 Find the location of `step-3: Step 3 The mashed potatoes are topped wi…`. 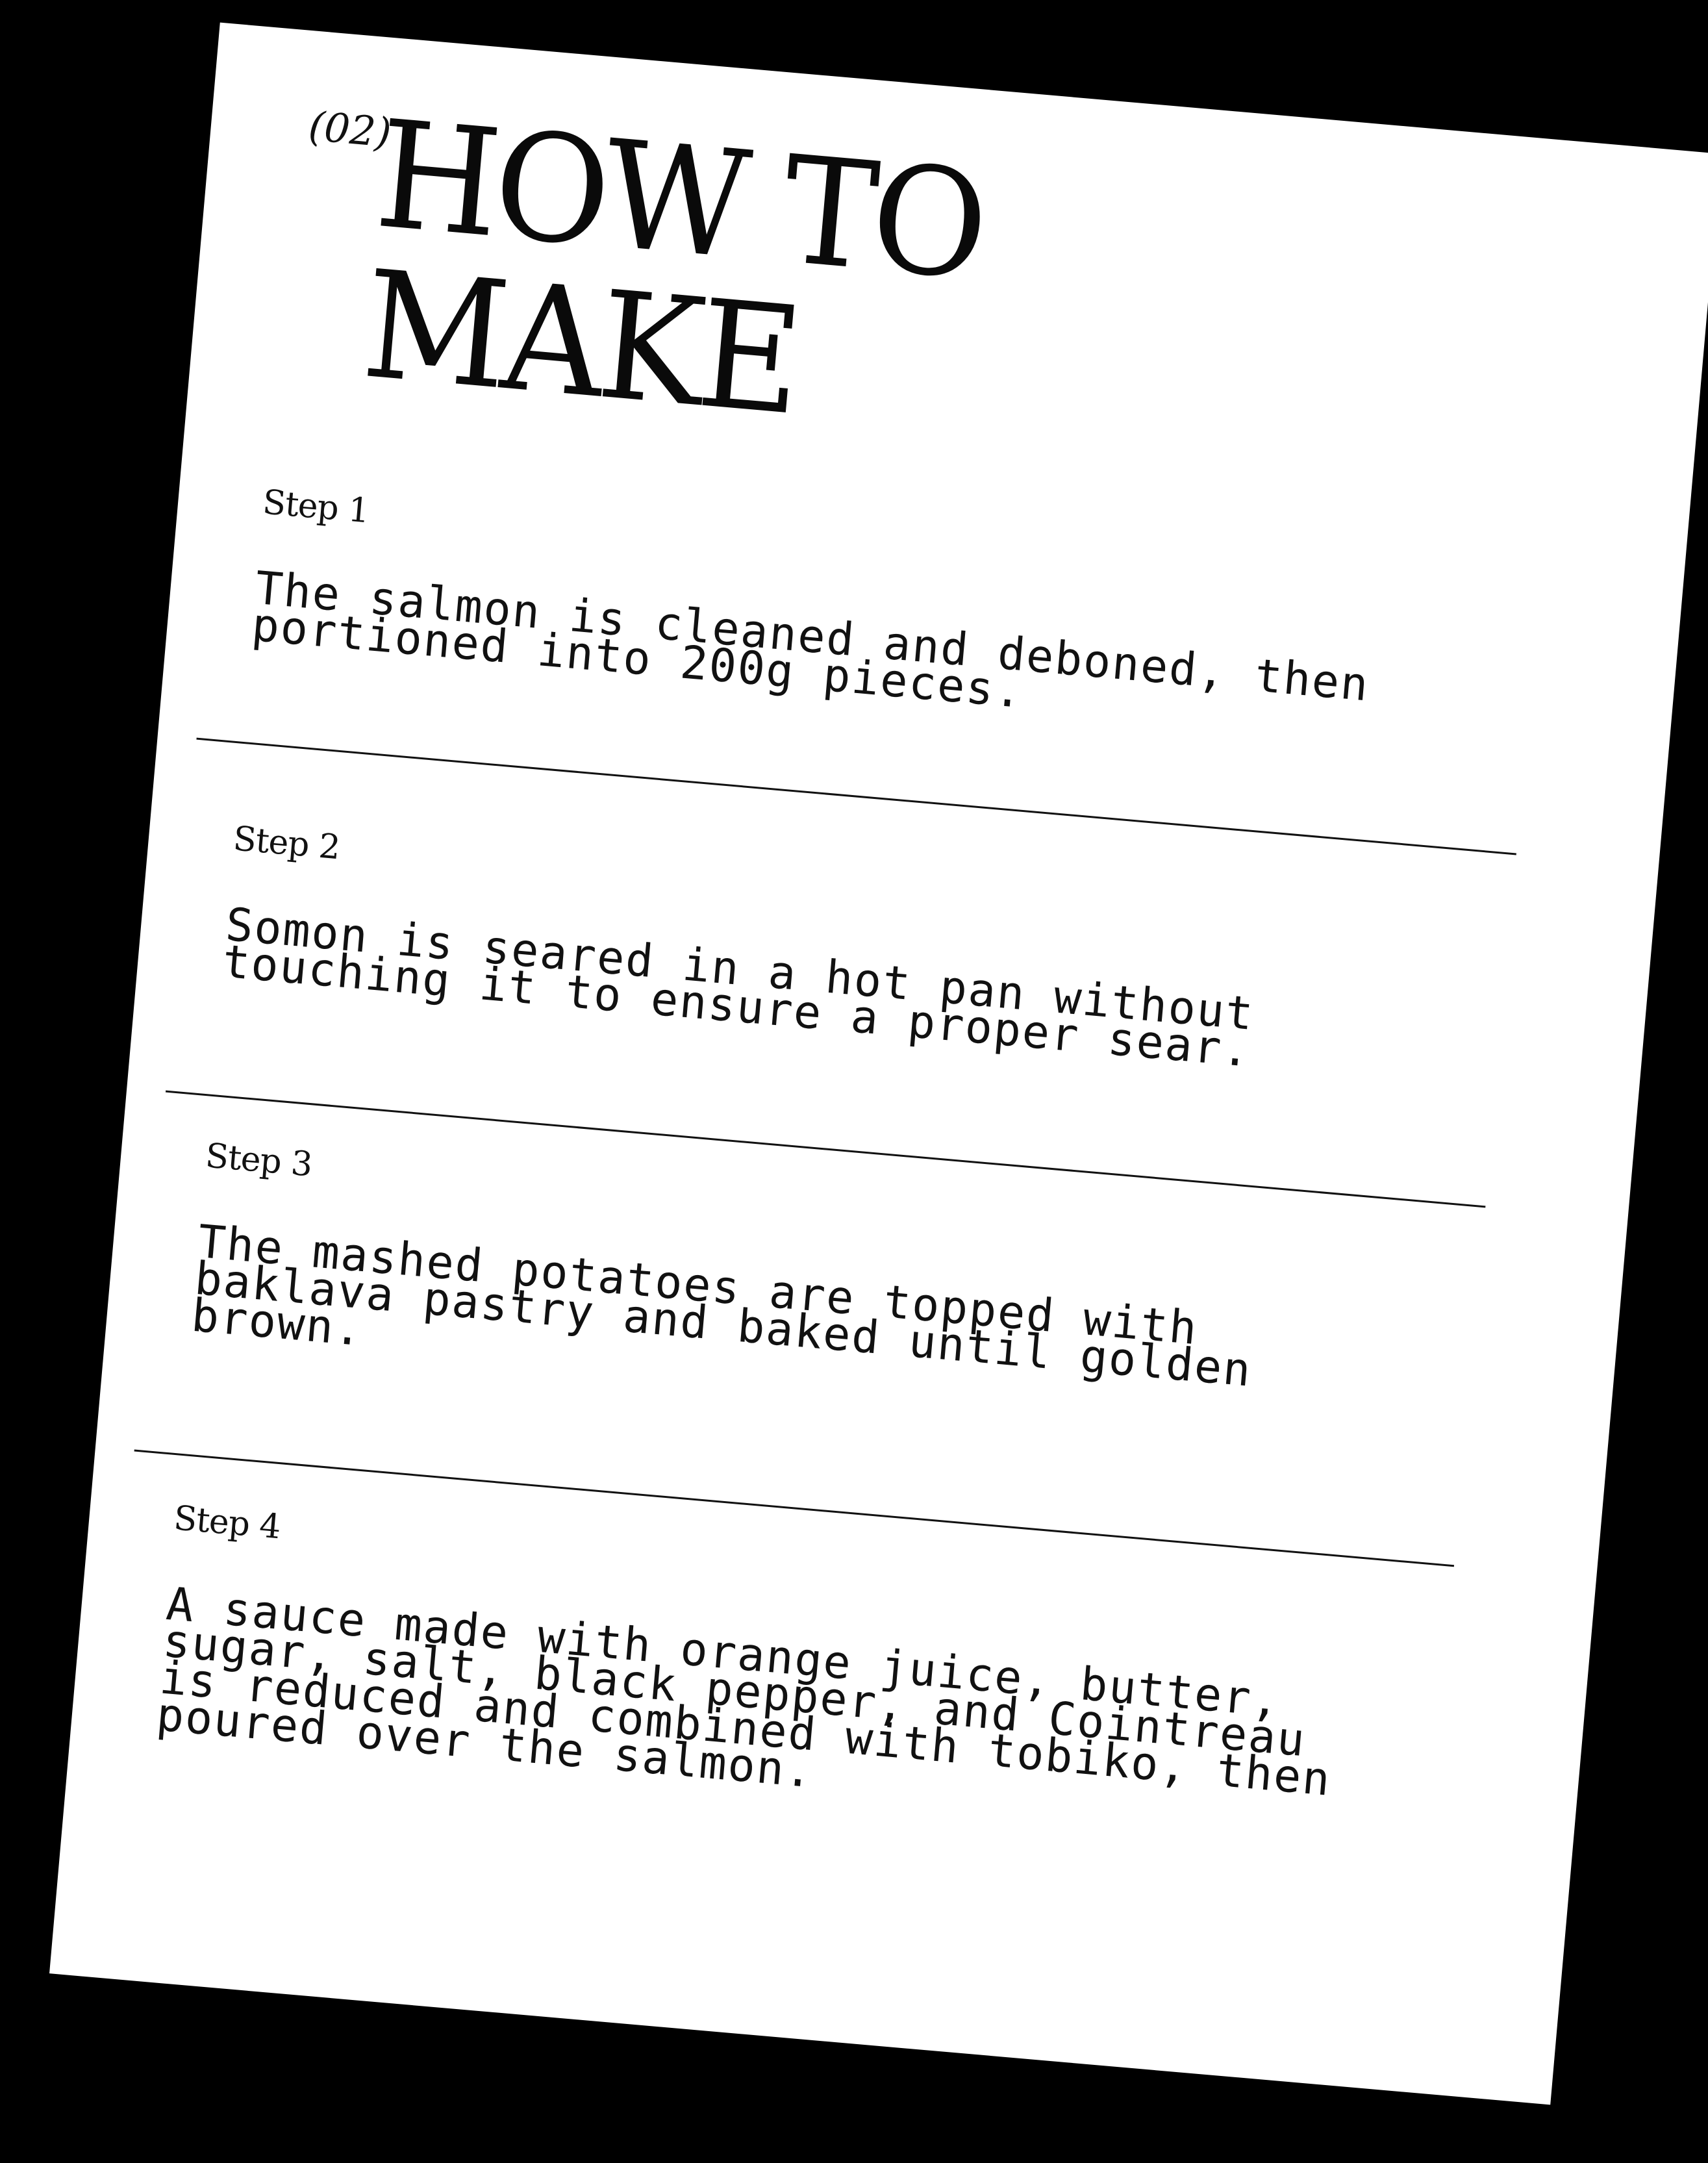

step-3: Step 3 The mashed potatoes are topped wi… is located at coordinates (858, 1292).